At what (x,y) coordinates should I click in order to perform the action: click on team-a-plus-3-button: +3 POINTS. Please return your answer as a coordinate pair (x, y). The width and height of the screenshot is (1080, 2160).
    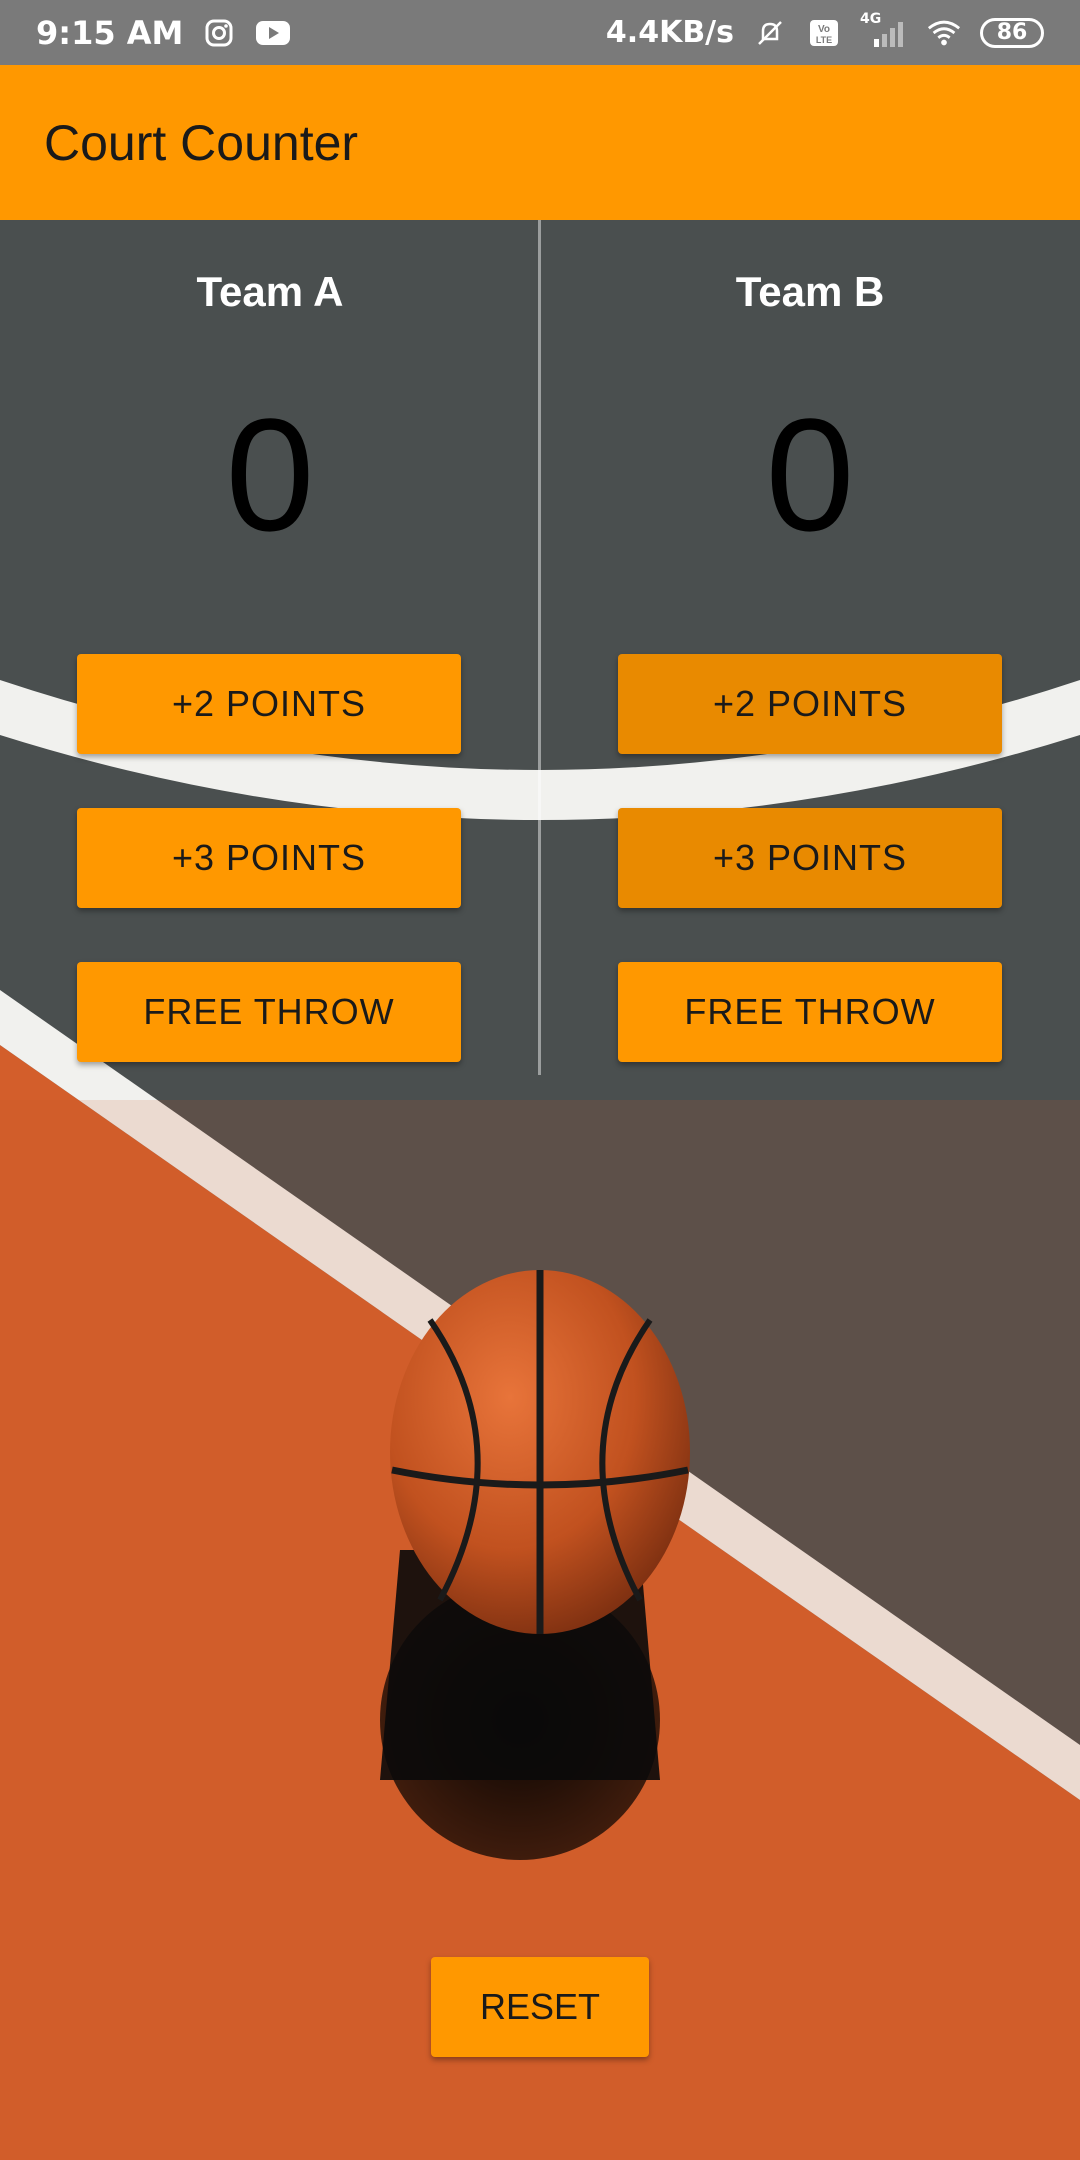
    Looking at the image, I should click on (269, 858).